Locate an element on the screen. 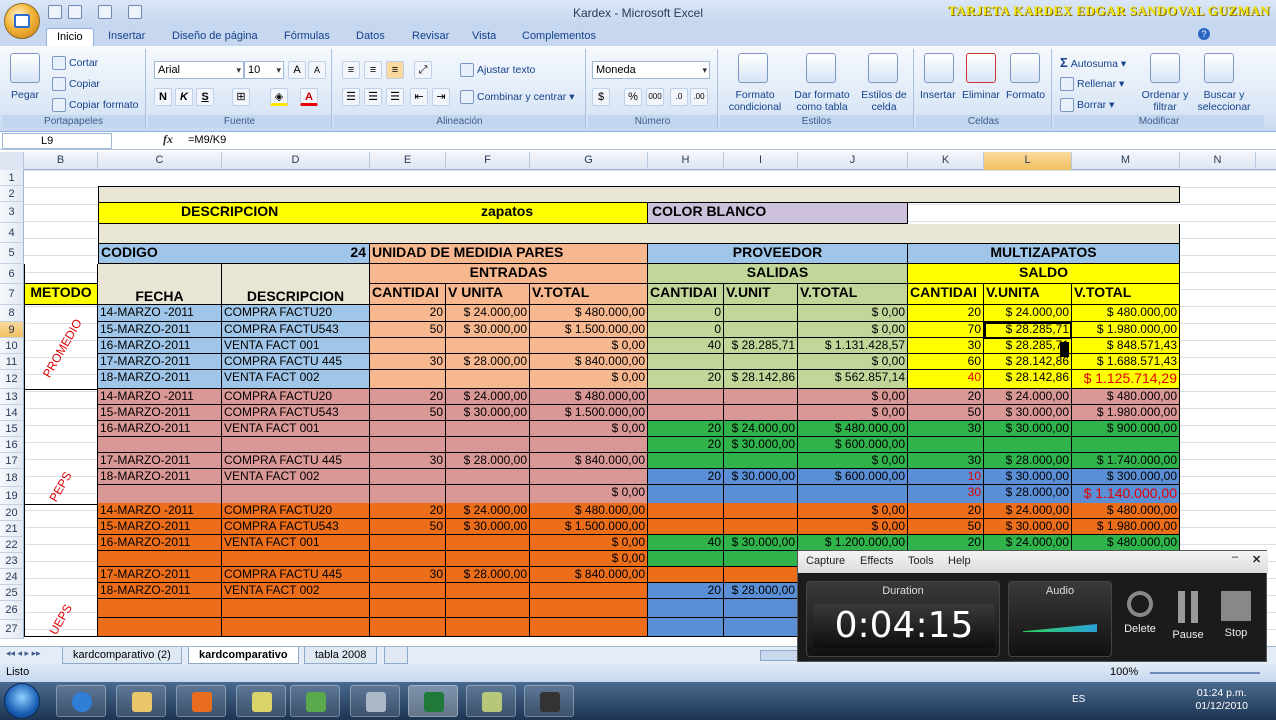 Image resolution: width=1276 pixels, height=720 pixels. select-all-corner is located at coordinates (12, 161).